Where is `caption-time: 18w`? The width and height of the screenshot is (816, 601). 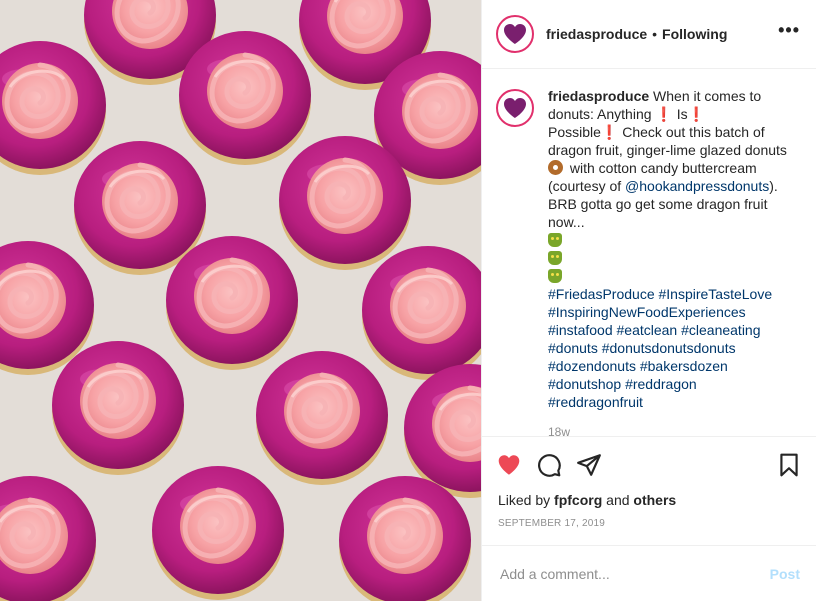
caption-time: 18w is located at coordinates (674, 430).